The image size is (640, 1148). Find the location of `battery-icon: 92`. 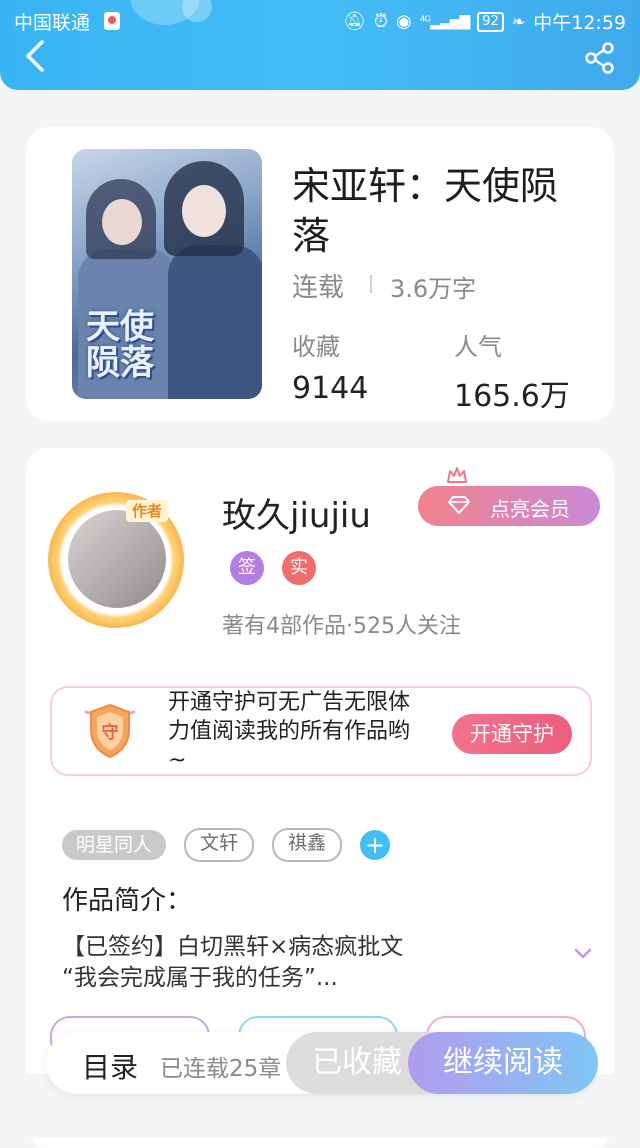

battery-icon: 92 is located at coordinates (490, 21).